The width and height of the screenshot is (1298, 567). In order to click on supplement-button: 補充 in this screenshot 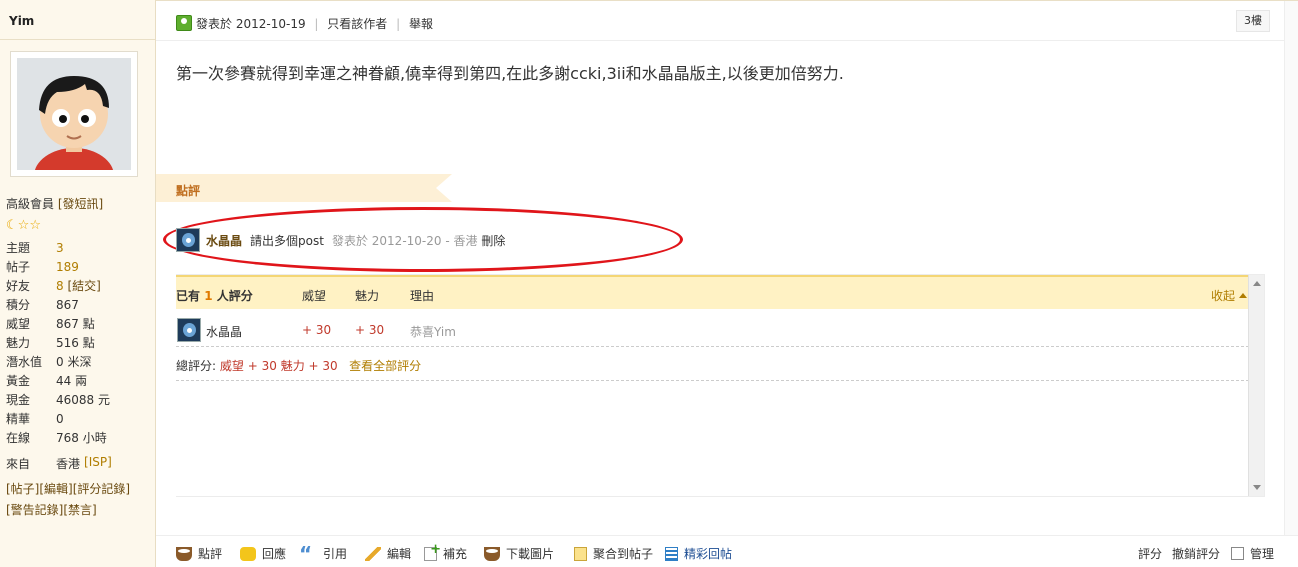, I will do `click(445, 552)`.